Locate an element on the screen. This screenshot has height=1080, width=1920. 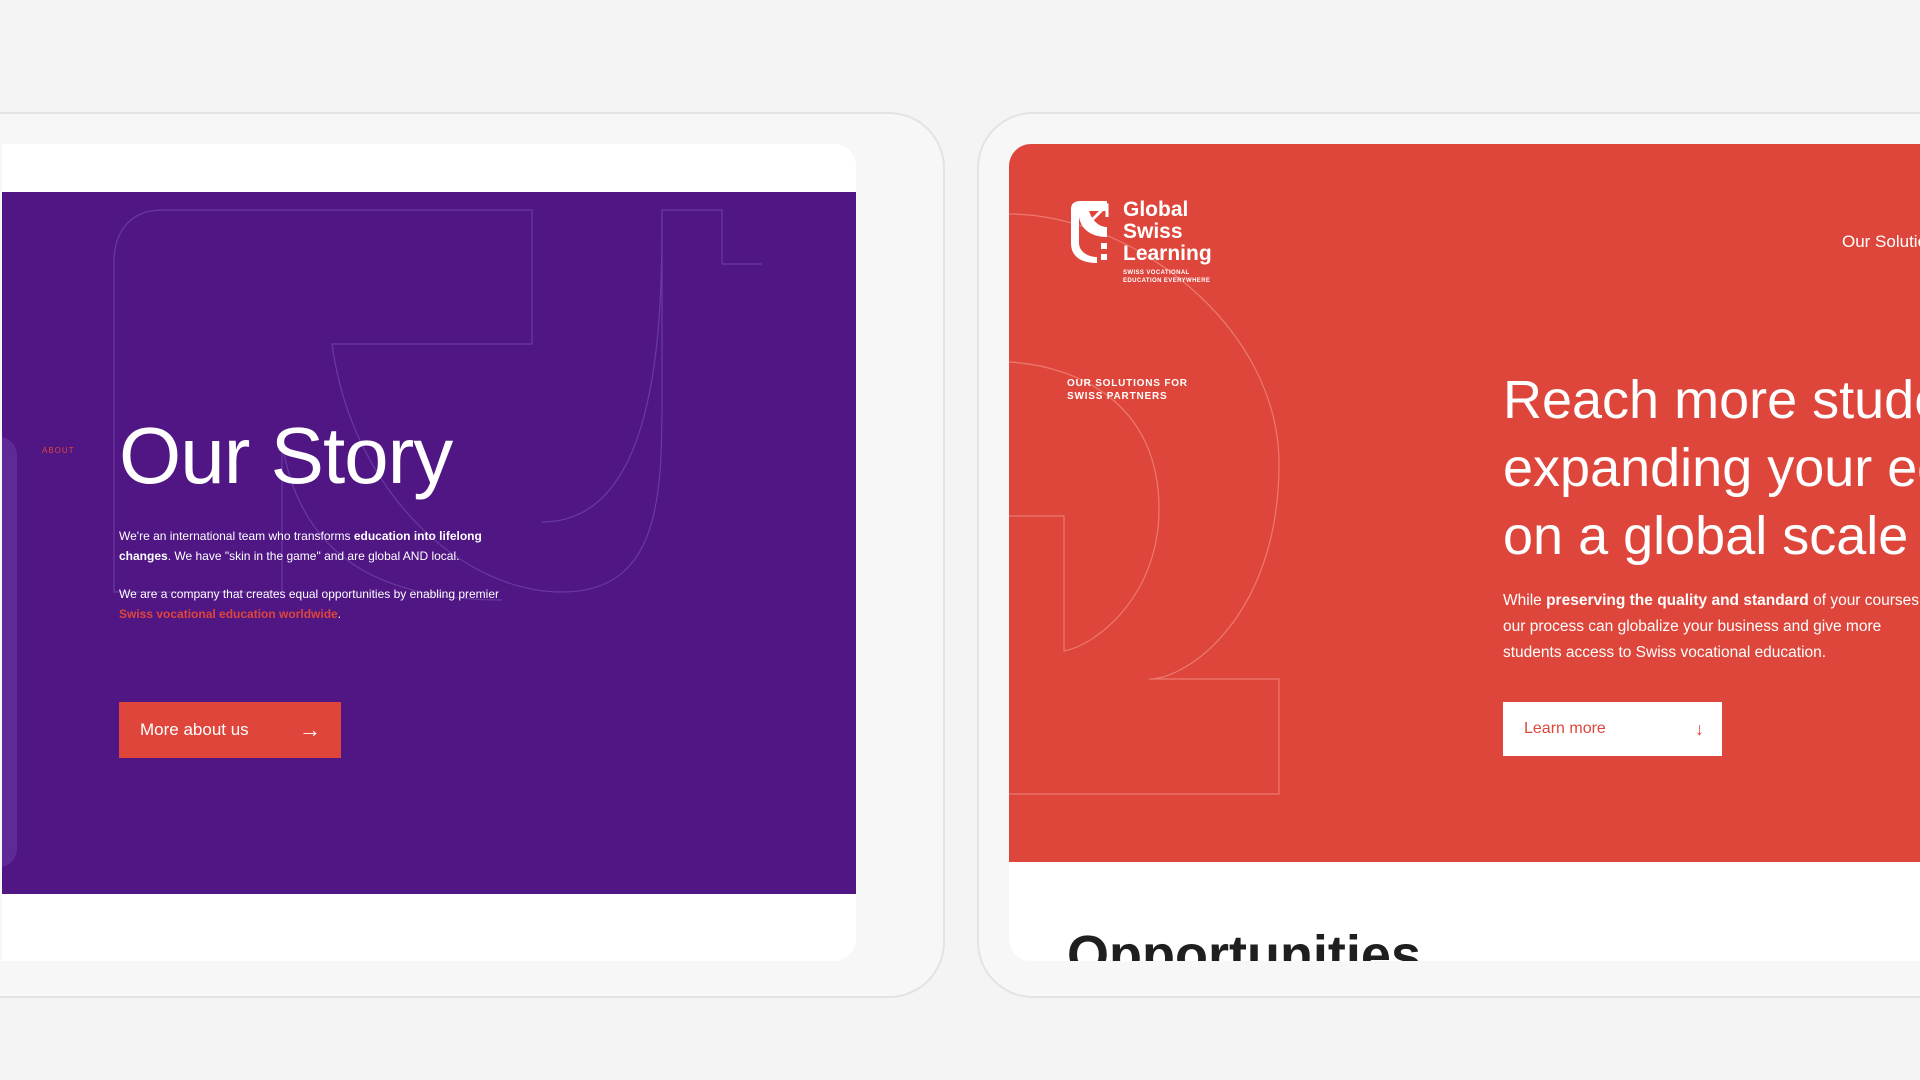
learn-more-button: Learn more ↓ is located at coordinates (1612, 729).